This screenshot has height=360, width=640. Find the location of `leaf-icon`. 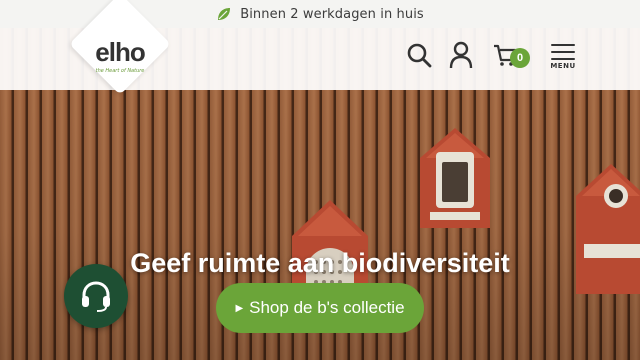

leaf-icon is located at coordinates (224, 14).